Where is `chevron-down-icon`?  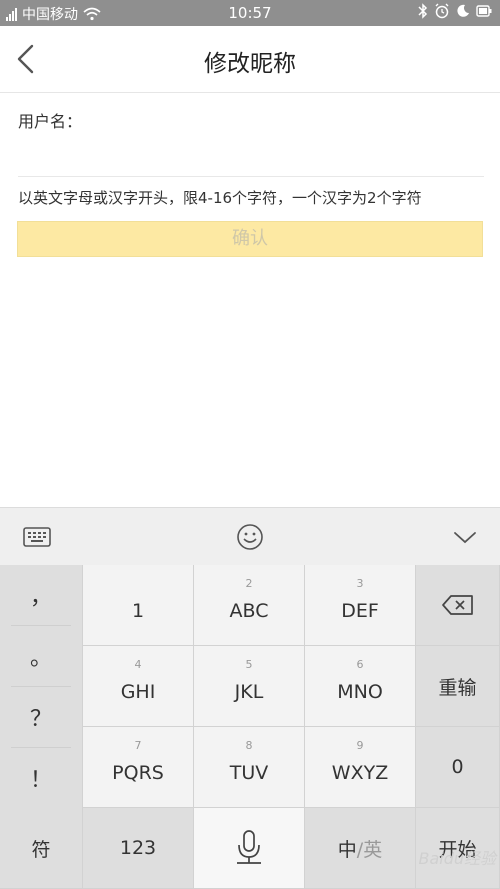 chevron-down-icon is located at coordinates (465, 538).